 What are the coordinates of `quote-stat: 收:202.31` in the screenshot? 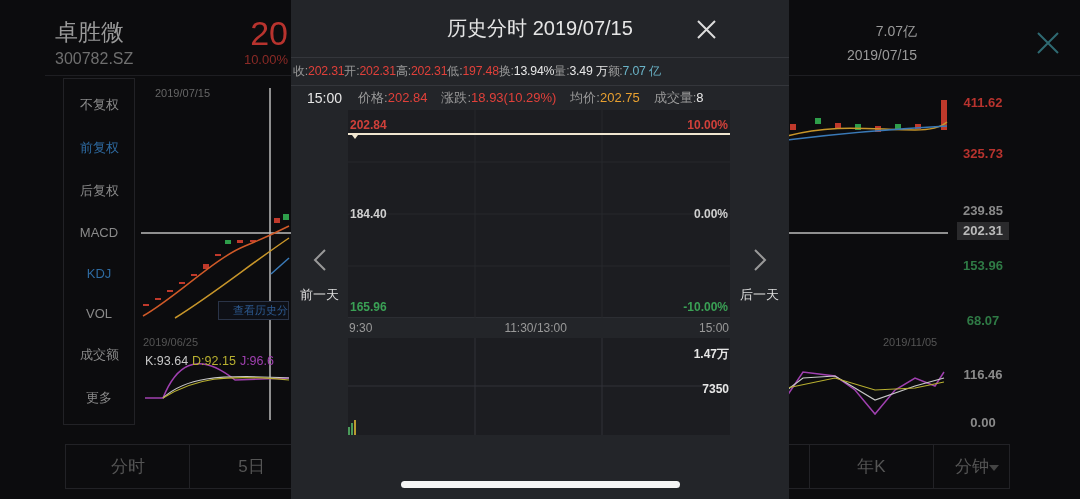 It's located at (319, 71).